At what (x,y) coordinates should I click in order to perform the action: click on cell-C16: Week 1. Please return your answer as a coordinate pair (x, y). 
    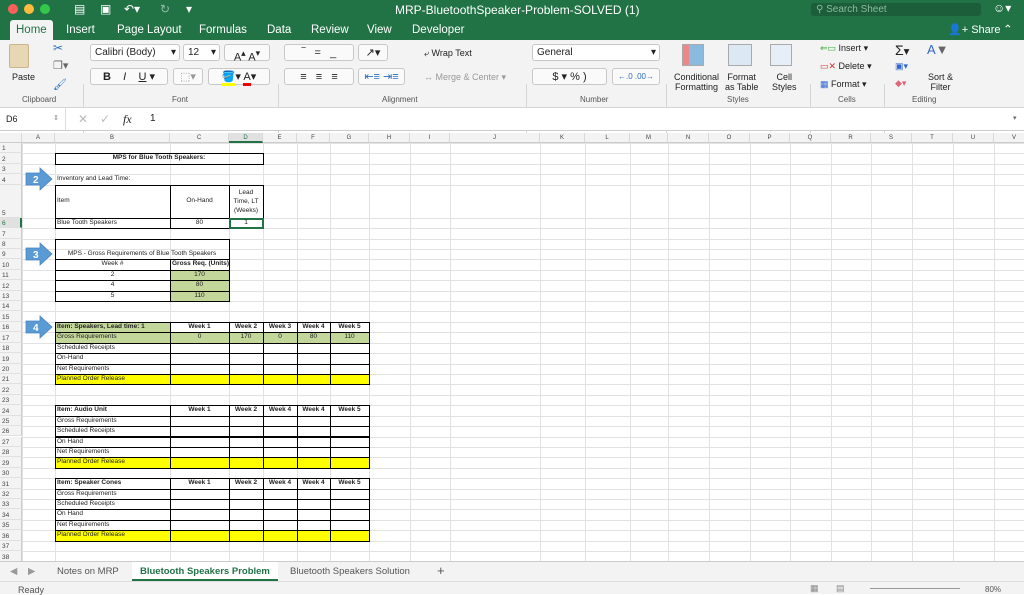
    Looking at the image, I should click on (199, 327).